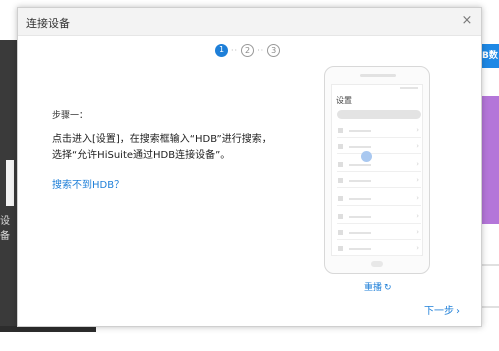  Describe the element at coordinates (366, 156) in the screenshot. I see `tap-indicator` at that location.